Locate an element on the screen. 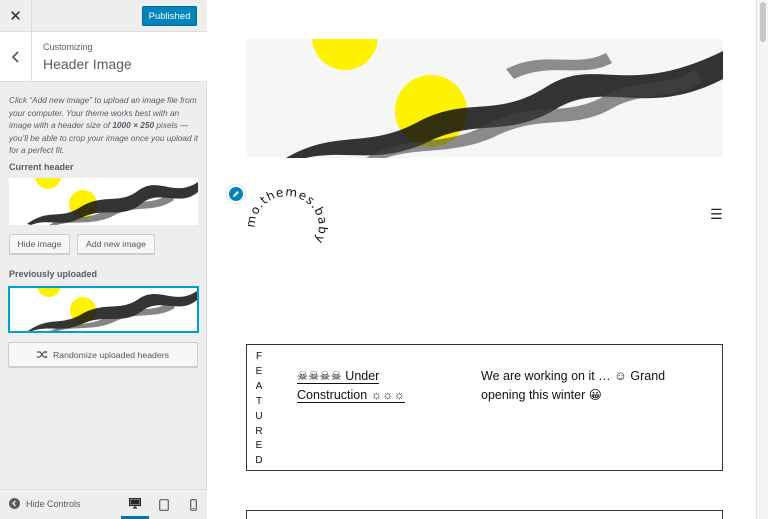 This screenshot has height=519, width=768. close-icon: ✕ is located at coordinates (15, 16).